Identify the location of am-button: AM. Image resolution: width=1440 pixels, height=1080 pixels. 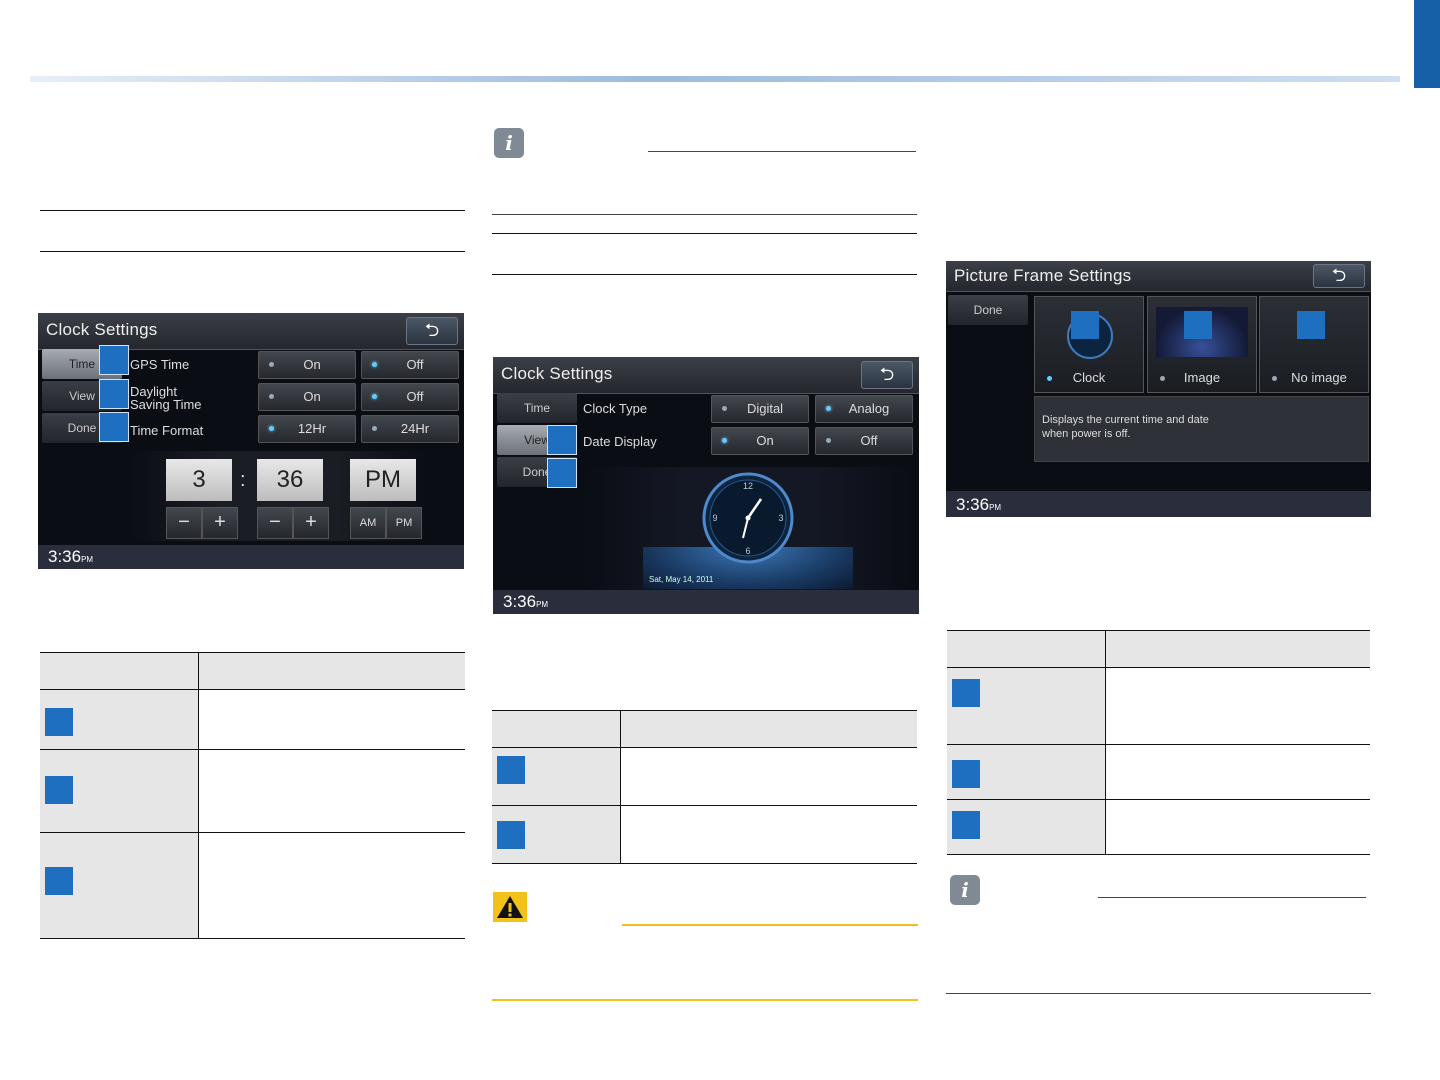
(368, 523).